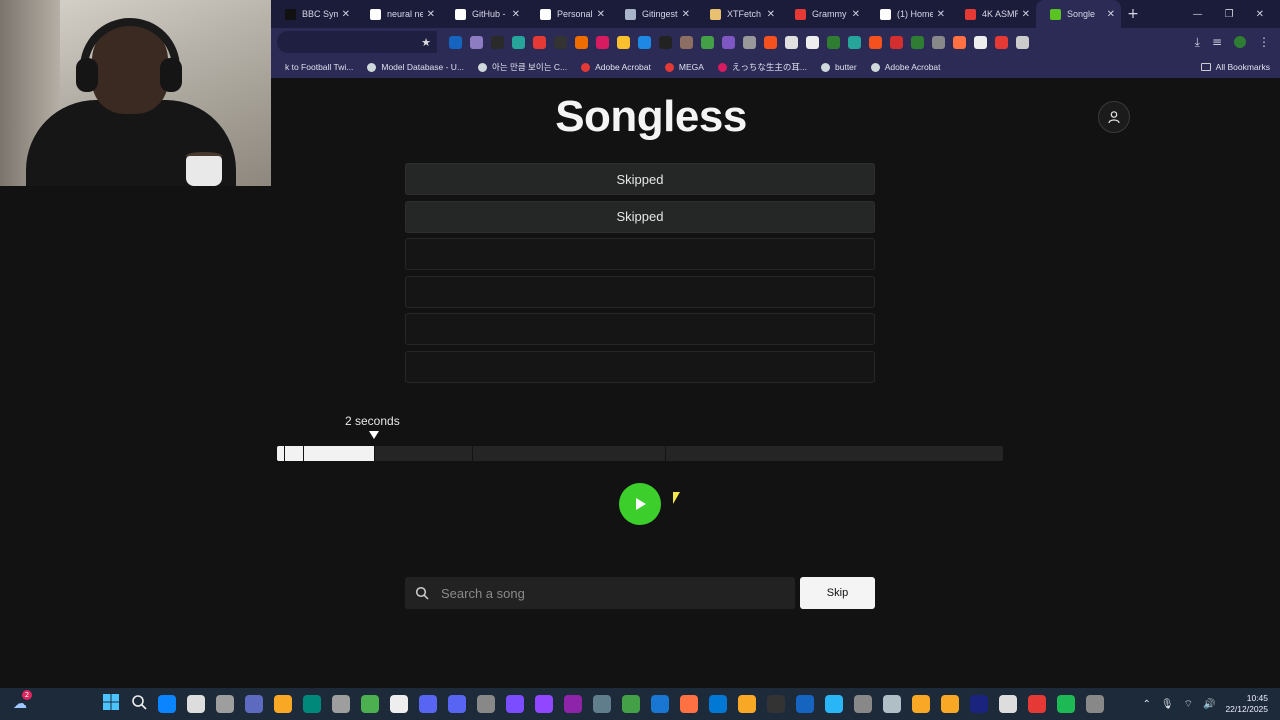 The width and height of the screenshot is (1280, 720). What do you see at coordinates (398, 14) in the screenshot?
I see `tab-1: neural net ✕` at bounding box center [398, 14].